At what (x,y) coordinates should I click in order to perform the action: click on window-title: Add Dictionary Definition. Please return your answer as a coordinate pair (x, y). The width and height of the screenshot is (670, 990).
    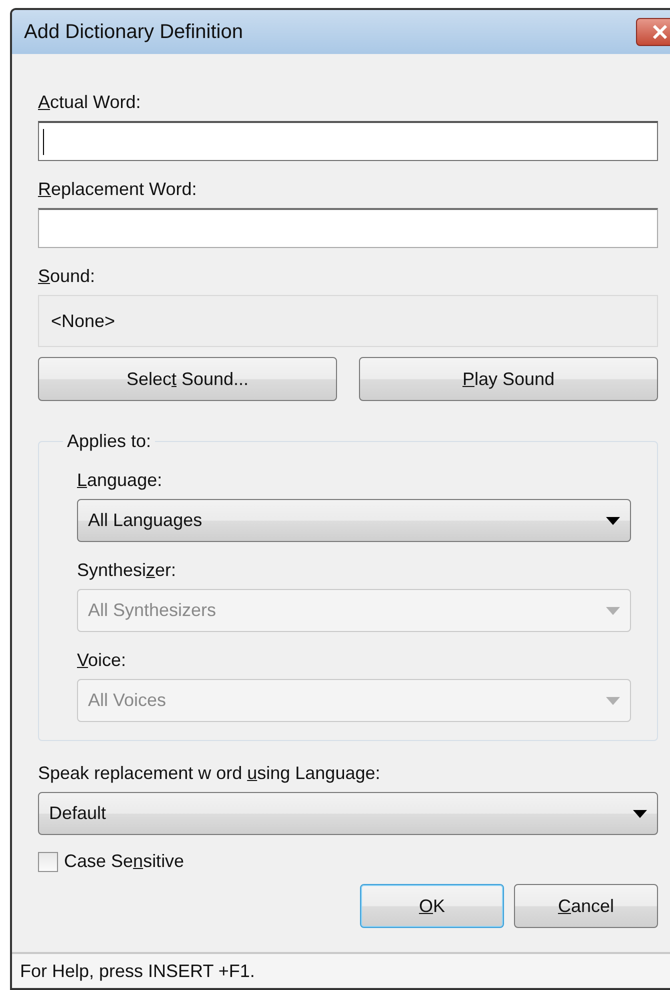
    Looking at the image, I should click on (133, 32).